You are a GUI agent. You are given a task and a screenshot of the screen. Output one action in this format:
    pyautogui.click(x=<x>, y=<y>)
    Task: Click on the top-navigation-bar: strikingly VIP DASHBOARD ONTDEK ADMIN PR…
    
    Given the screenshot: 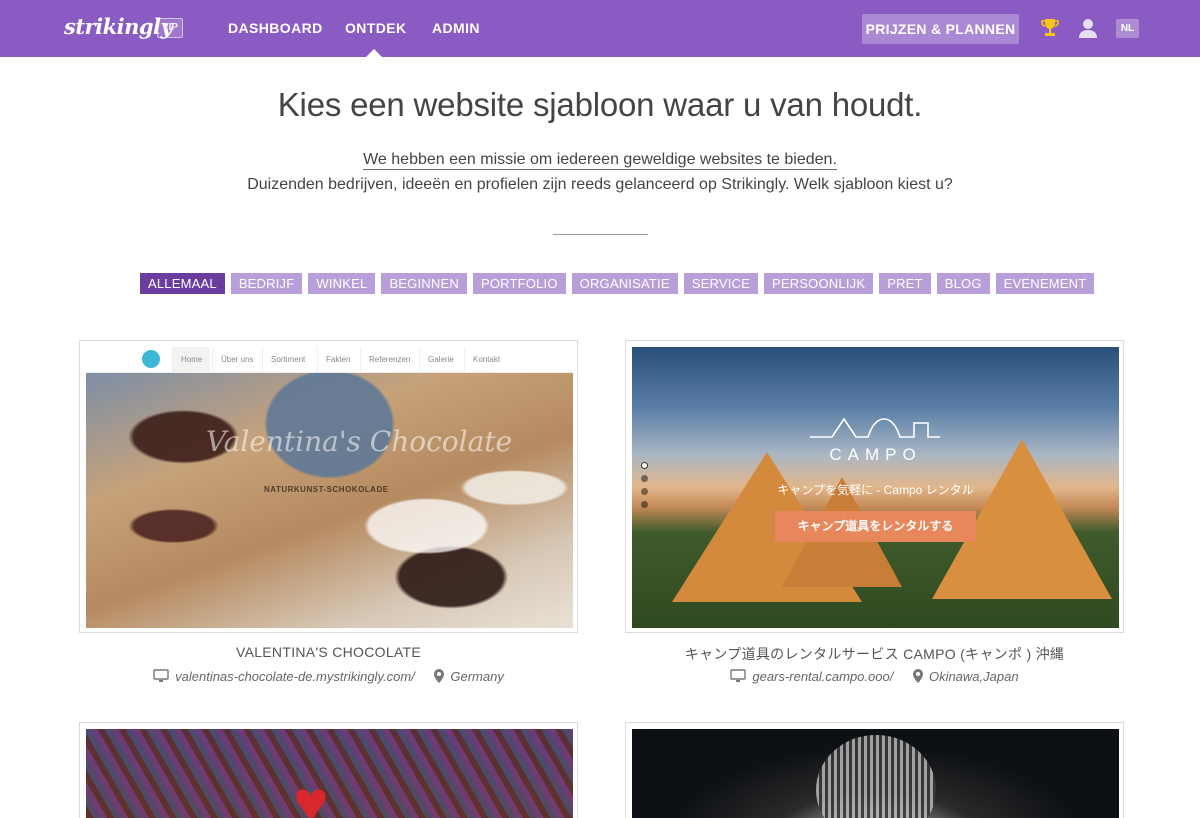 What is the action you would take?
    pyautogui.click(x=600, y=28)
    